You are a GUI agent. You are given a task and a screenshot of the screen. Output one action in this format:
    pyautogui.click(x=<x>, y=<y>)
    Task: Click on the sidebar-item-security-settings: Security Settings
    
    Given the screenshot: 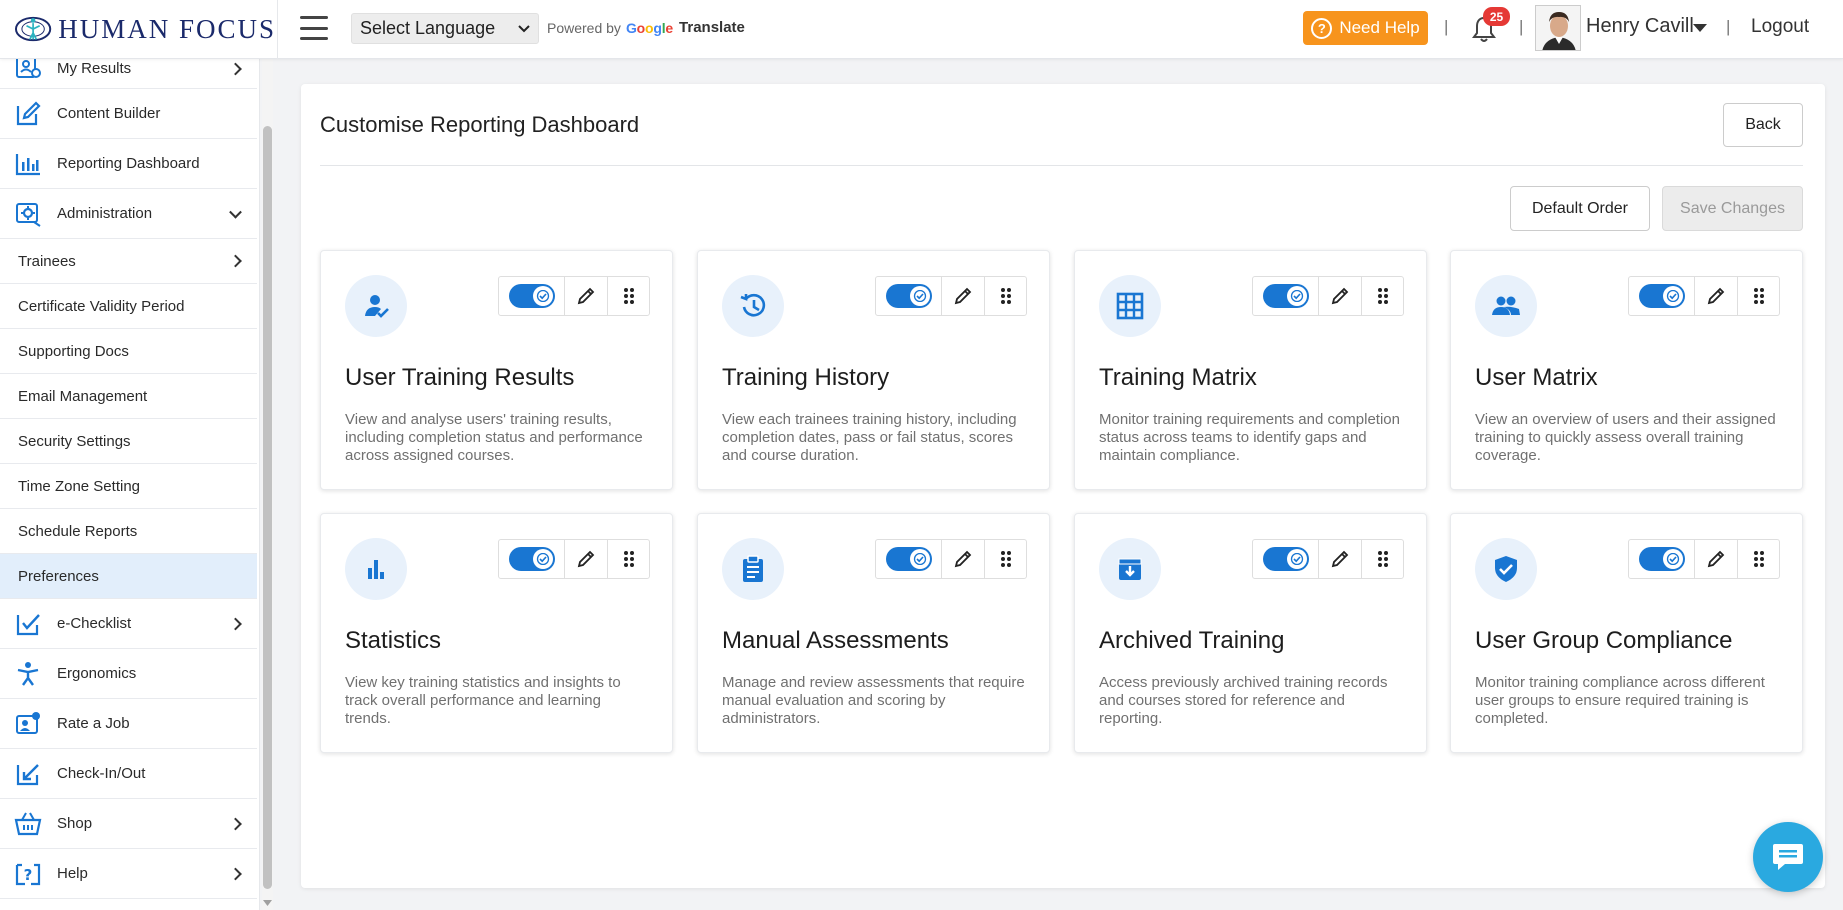 What is the action you would take?
    pyautogui.click(x=128, y=441)
    